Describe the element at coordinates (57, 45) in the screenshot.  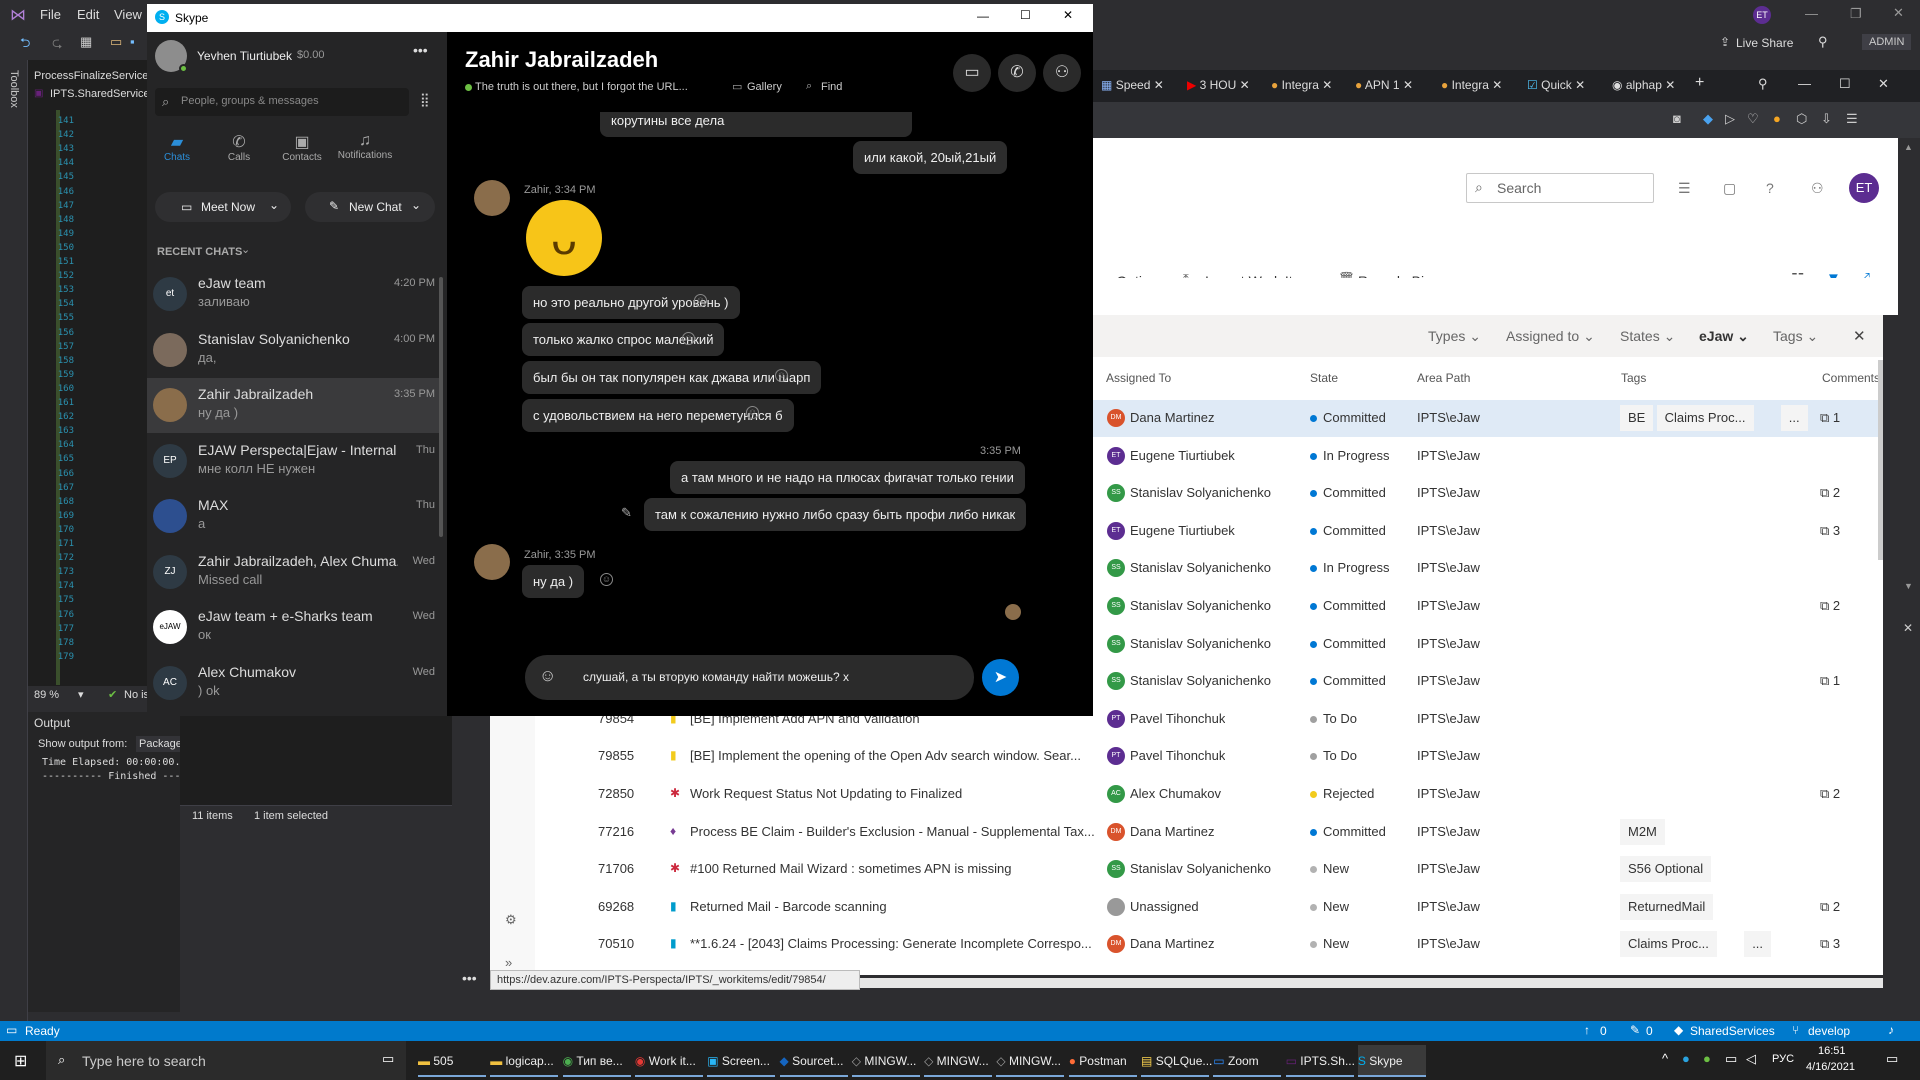
I see `forward-icon: ⮎` at that location.